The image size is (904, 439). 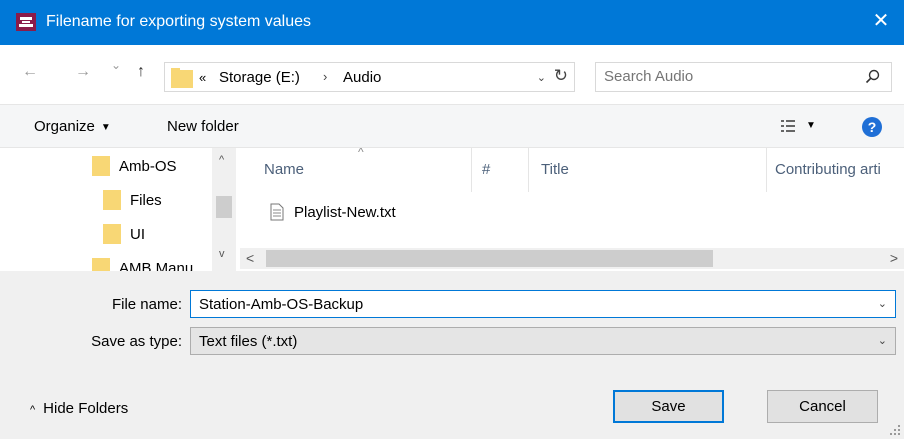 I want to click on title-bar: Filename for exporting system values ✕, so click(x=452, y=22).